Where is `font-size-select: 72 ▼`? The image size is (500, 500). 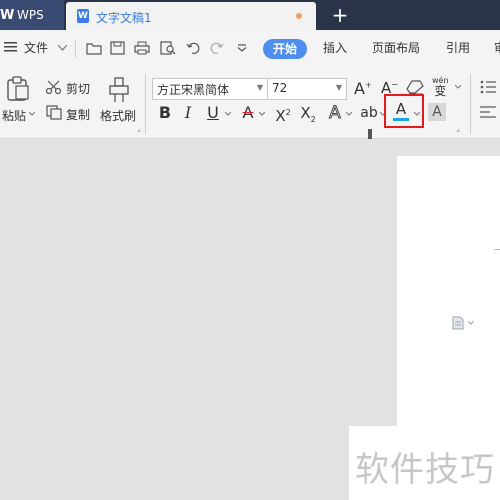 font-size-select: 72 ▼ is located at coordinates (307, 89).